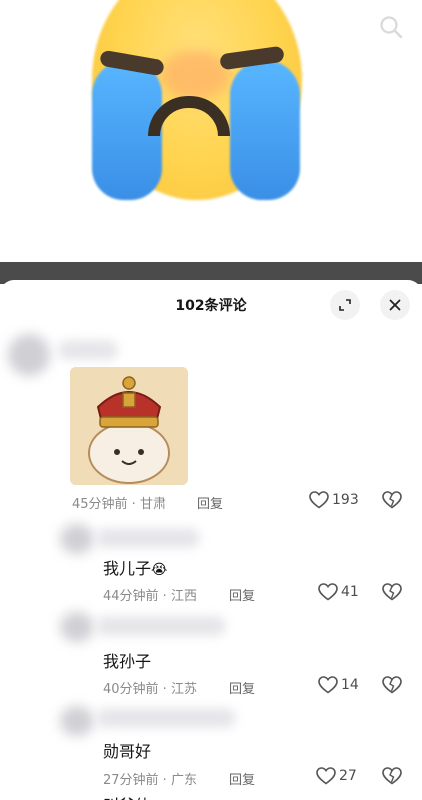 The width and height of the screenshot is (422, 800). What do you see at coordinates (150, 689) in the screenshot?
I see `comment-time-location: 40分钟前 · 江苏` at bounding box center [150, 689].